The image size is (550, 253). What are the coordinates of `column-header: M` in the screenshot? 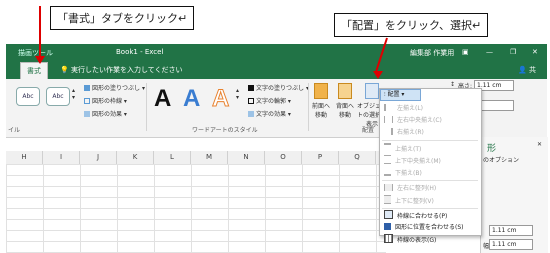 It's located at (209, 157).